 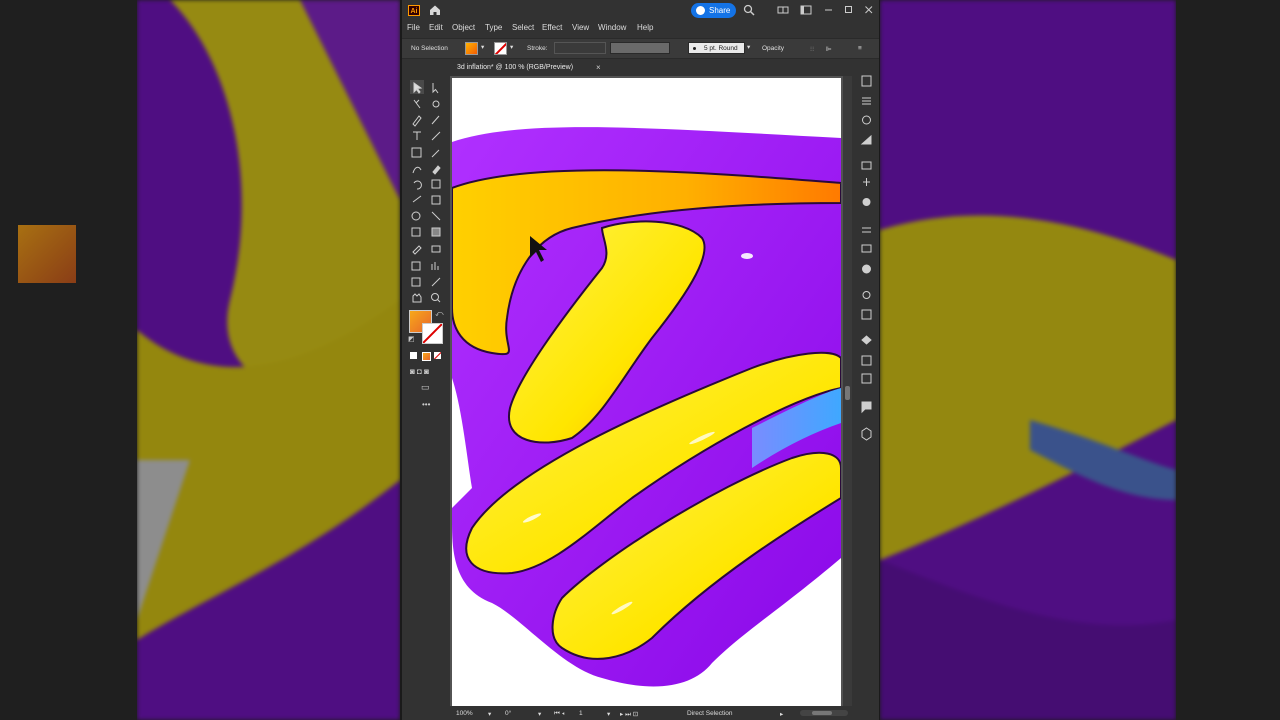 I want to click on stroke-weight-input, so click(x=580, y=48).